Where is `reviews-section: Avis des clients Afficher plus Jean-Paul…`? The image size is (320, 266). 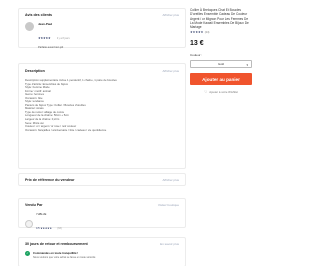 reviews-section: Avis des clients Afficher plus Jean-Paul… is located at coordinates (102, 28).